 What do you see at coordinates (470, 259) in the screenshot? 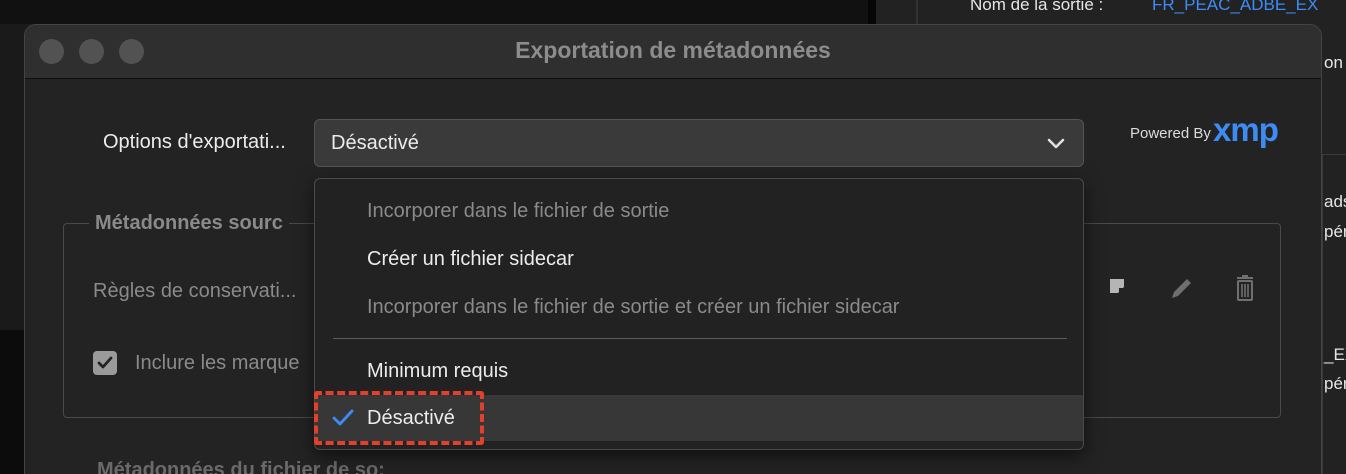
I see `menu-item-label: Créer un fichier sidecar` at bounding box center [470, 259].